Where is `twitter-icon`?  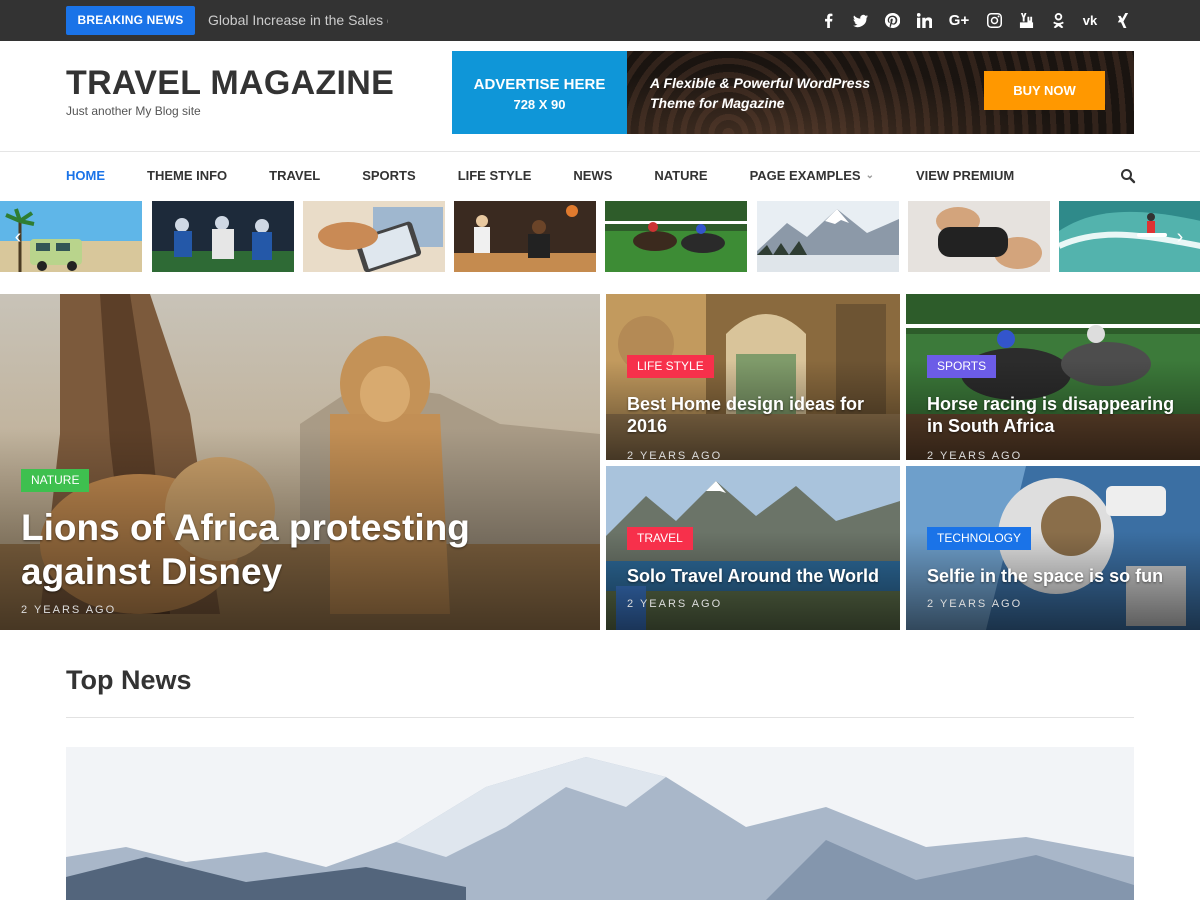 twitter-icon is located at coordinates (860, 20).